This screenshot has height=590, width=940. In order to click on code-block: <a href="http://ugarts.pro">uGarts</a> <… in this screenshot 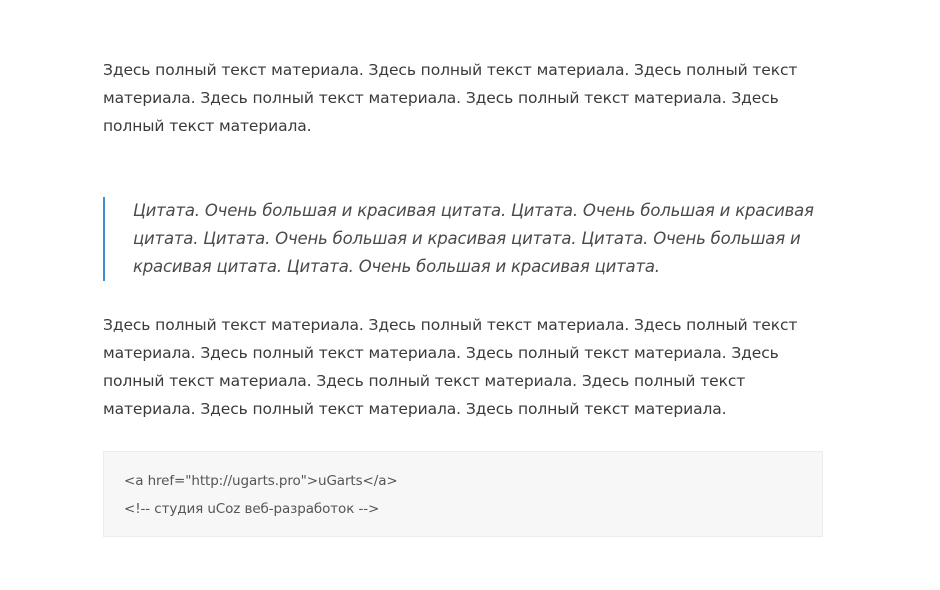, I will do `click(463, 494)`.